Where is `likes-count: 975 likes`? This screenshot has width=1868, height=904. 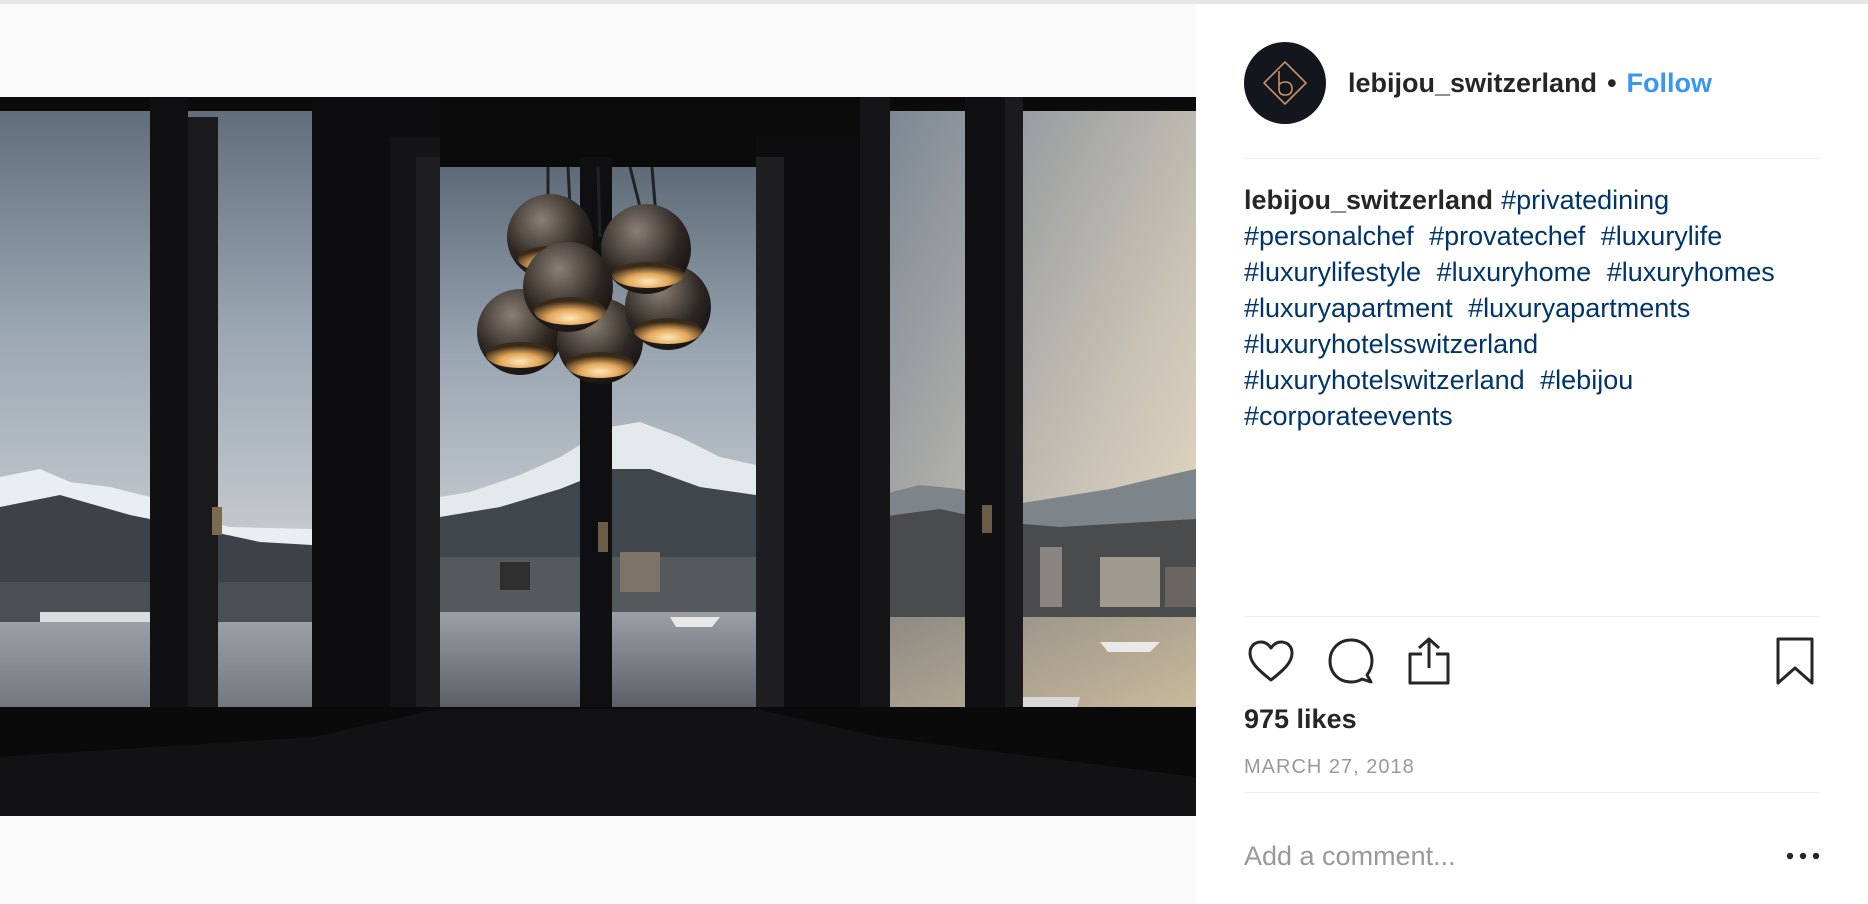 likes-count: 975 likes is located at coordinates (1300, 719).